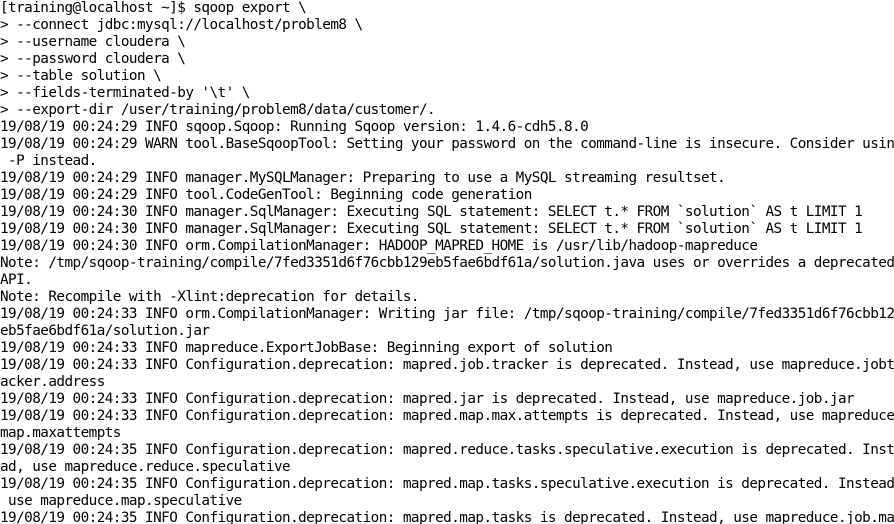 The image size is (894, 524). Describe the element at coordinates (93, 59) in the screenshot. I see `terminal-line: > --password cloudera \` at that location.